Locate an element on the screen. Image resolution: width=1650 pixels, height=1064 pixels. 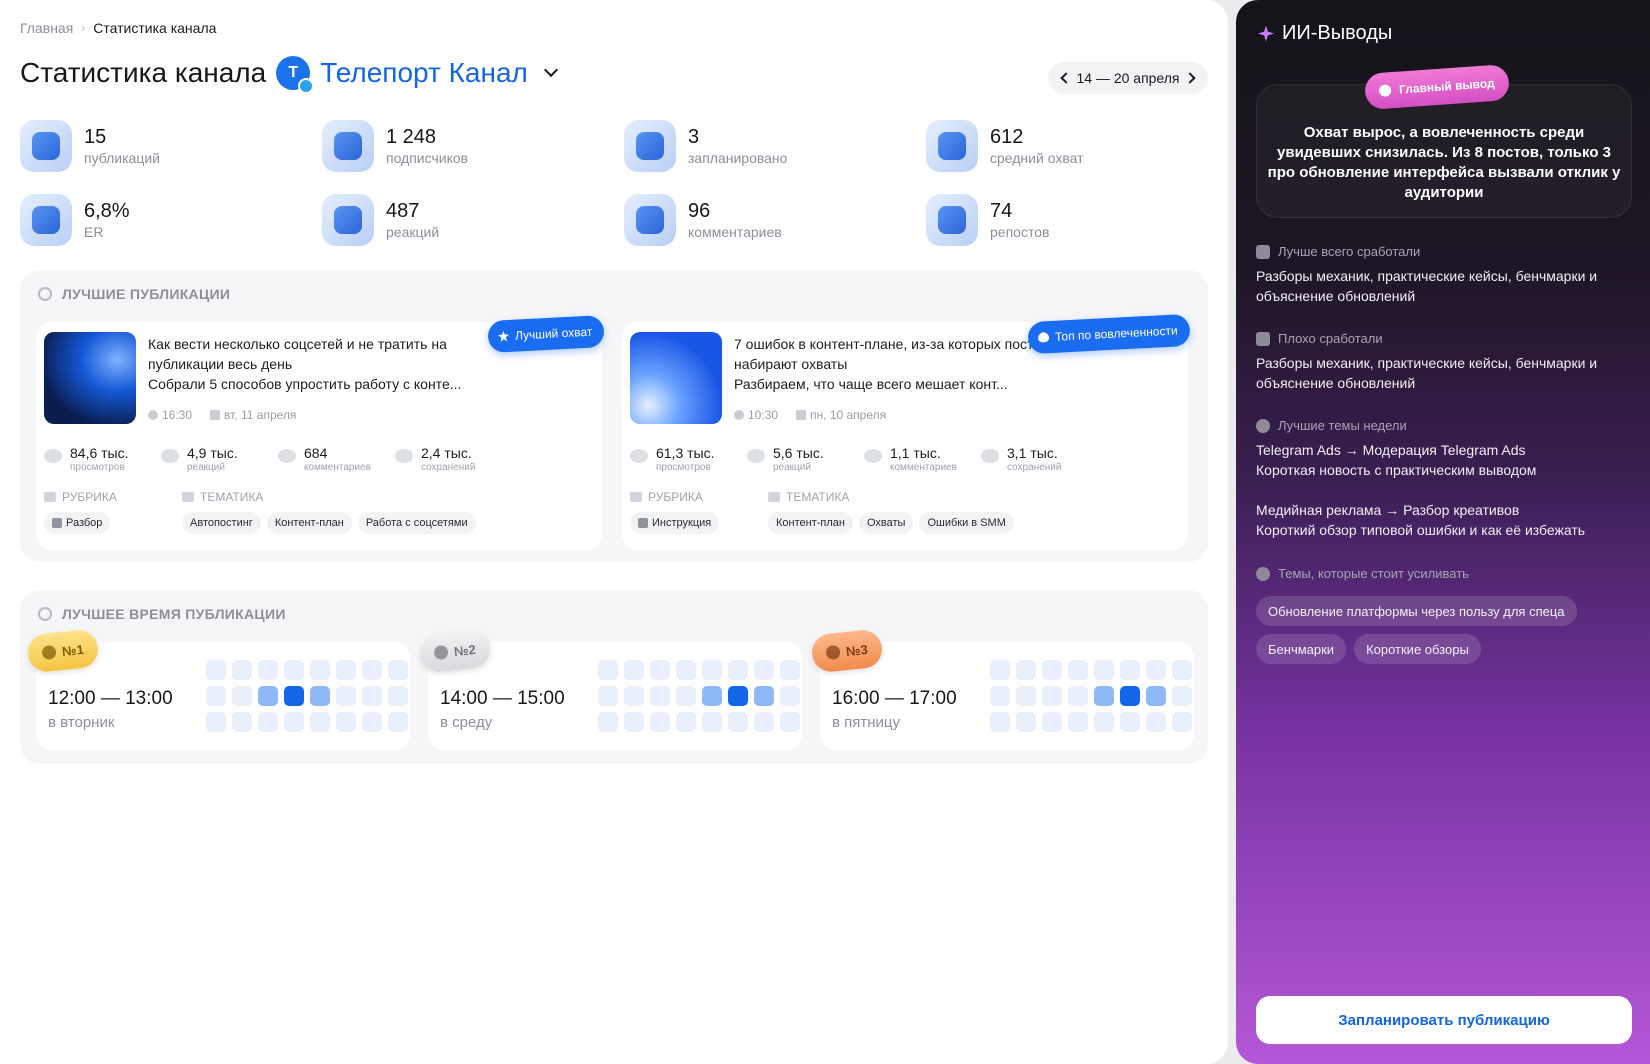
stat-publications: 15 публикаций is located at coordinates (171, 146).